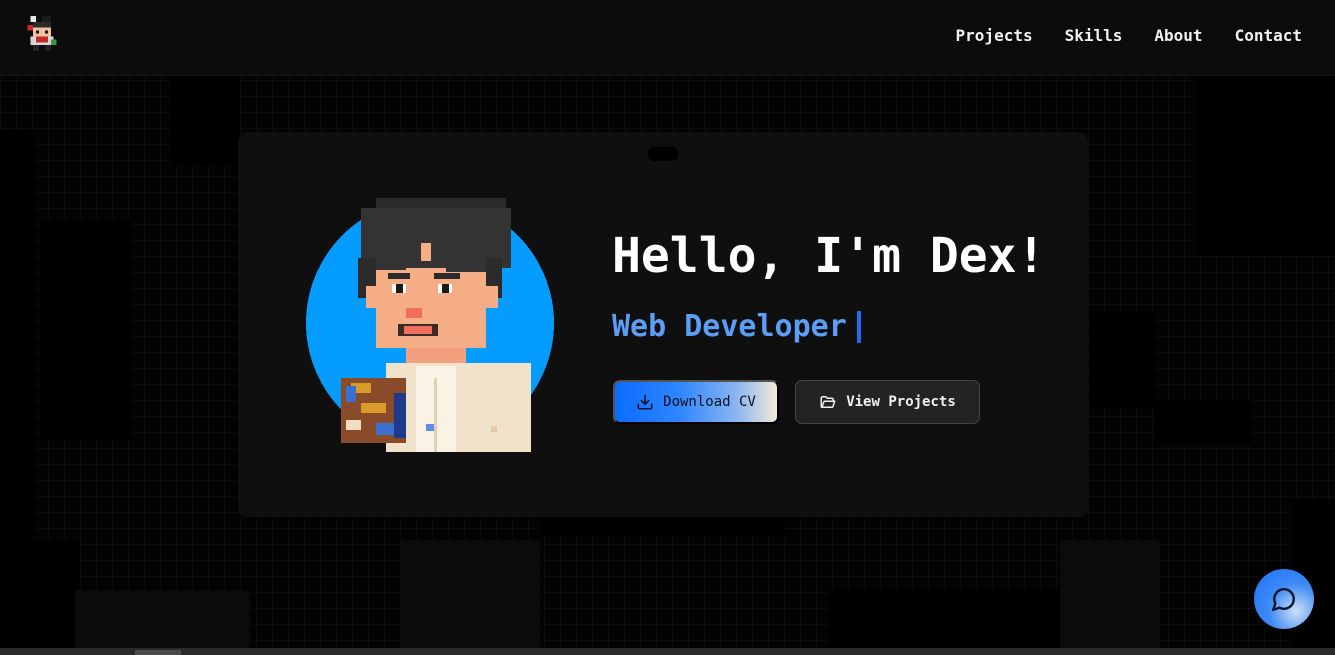 The width and height of the screenshot is (1335, 655). I want to click on folder-open-icon, so click(828, 402).